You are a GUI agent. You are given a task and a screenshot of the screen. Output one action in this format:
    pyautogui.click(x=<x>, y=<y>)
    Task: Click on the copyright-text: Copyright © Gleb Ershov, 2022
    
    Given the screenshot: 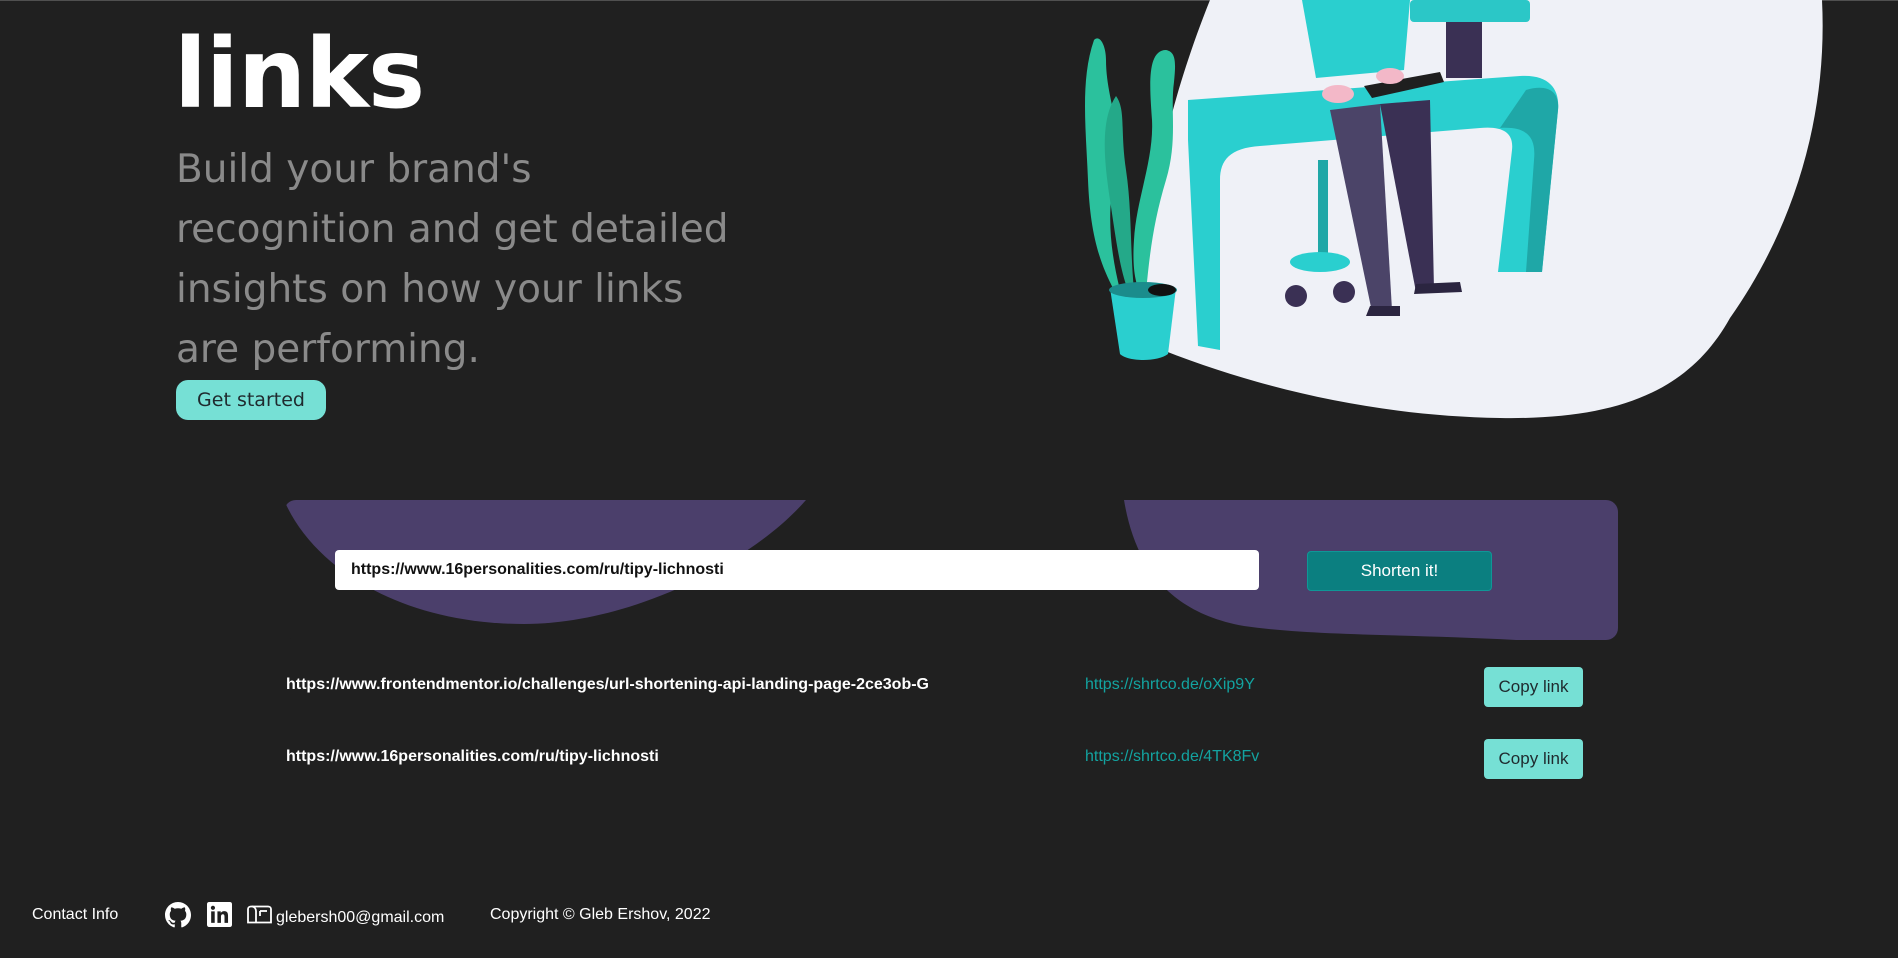 What is the action you would take?
    pyautogui.click(x=600, y=914)
    